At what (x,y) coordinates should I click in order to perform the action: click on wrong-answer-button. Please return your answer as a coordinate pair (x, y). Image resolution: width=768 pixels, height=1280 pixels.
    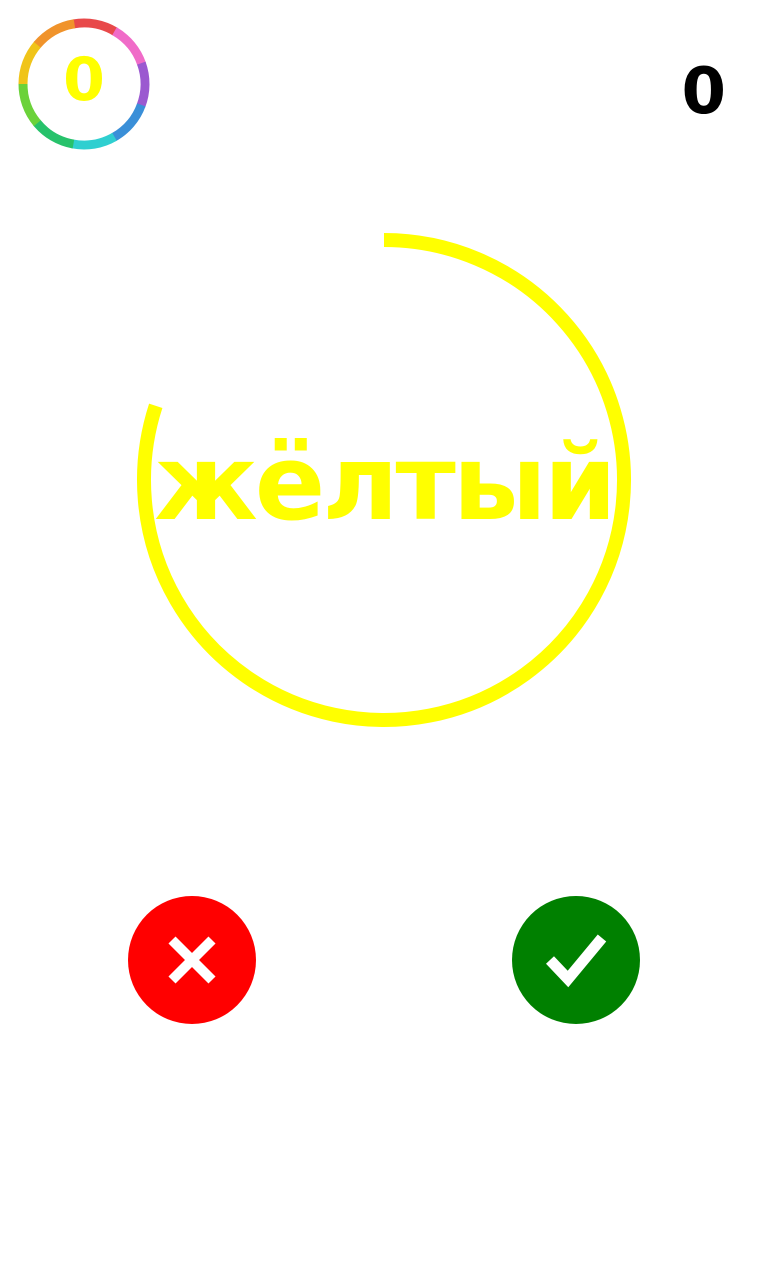
    Looking at the image, I should click on (192, 960).